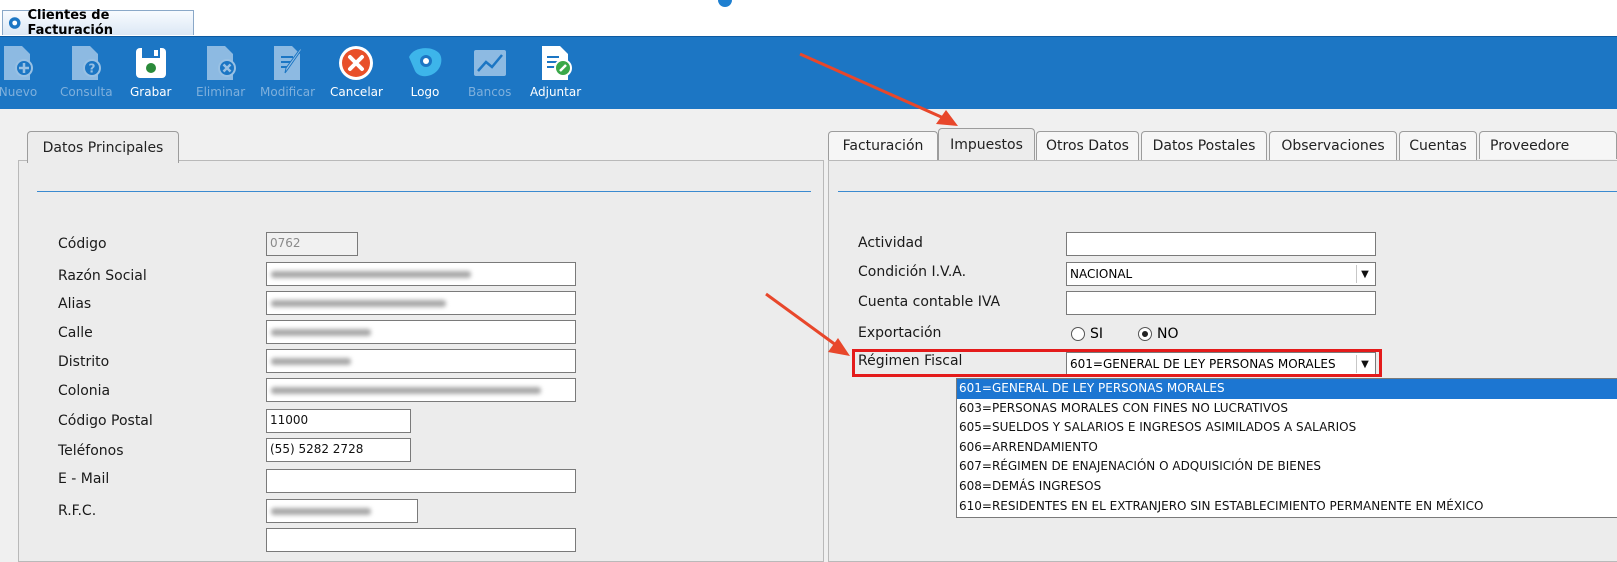  Describe the element at coordinates (425, 92) in the screenshot. I see `logo-label: Logo` at that location.